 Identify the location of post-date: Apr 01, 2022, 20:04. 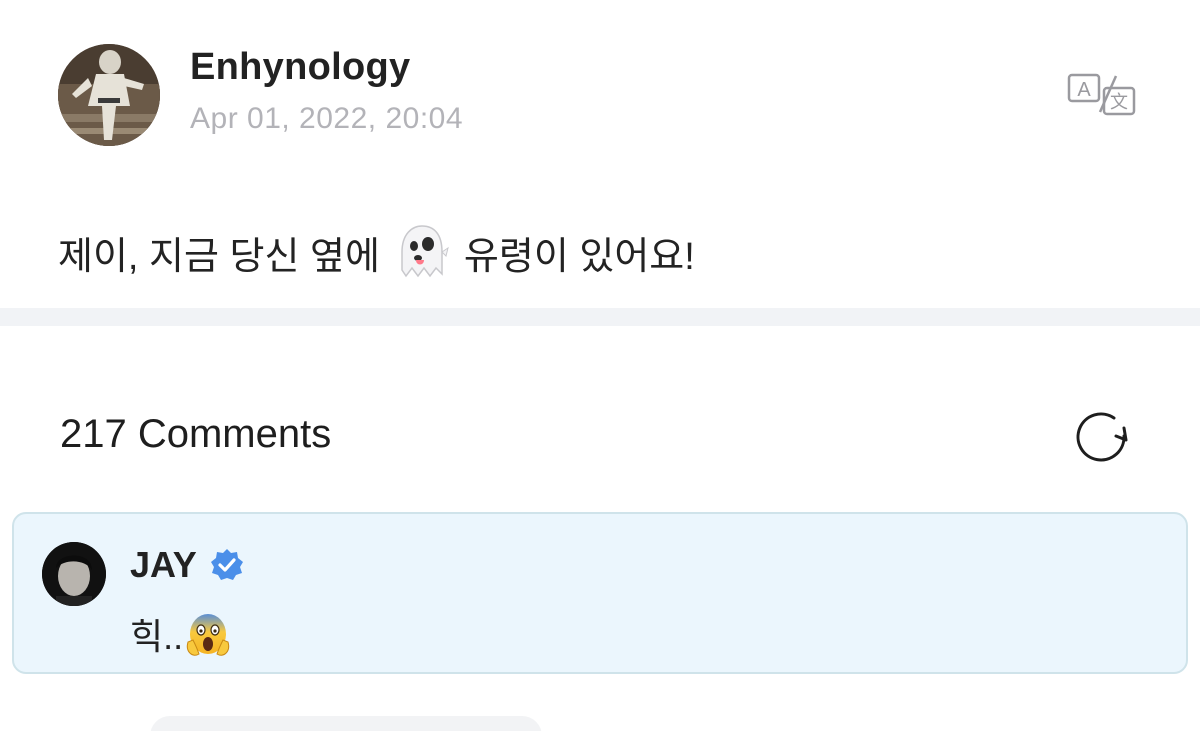
(327, 118).